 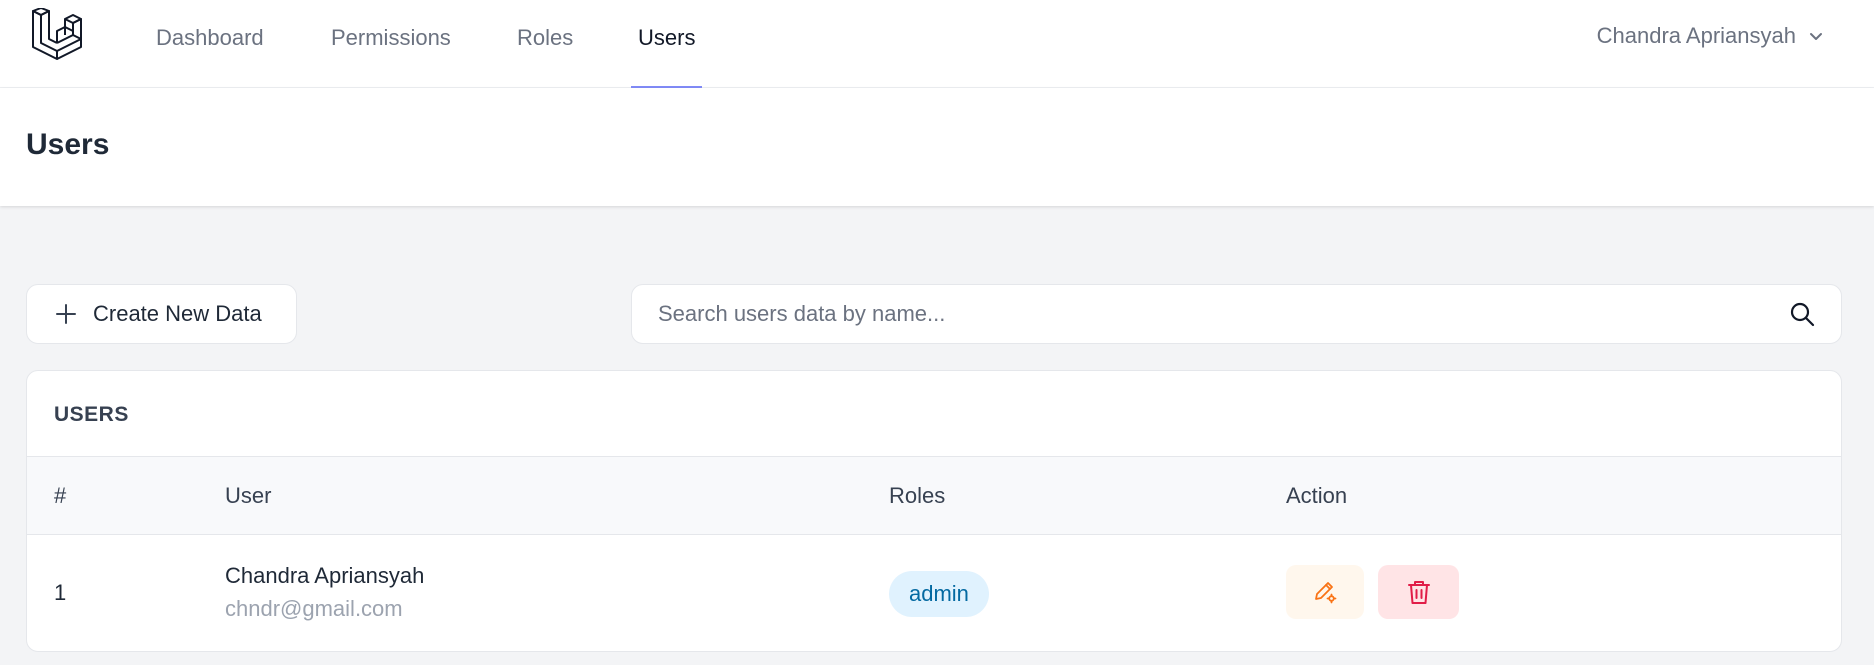 What do you see at coordinates (60, 495) in the screenshot?
I see `column-header-index: #` at bounding box center [60, 495].